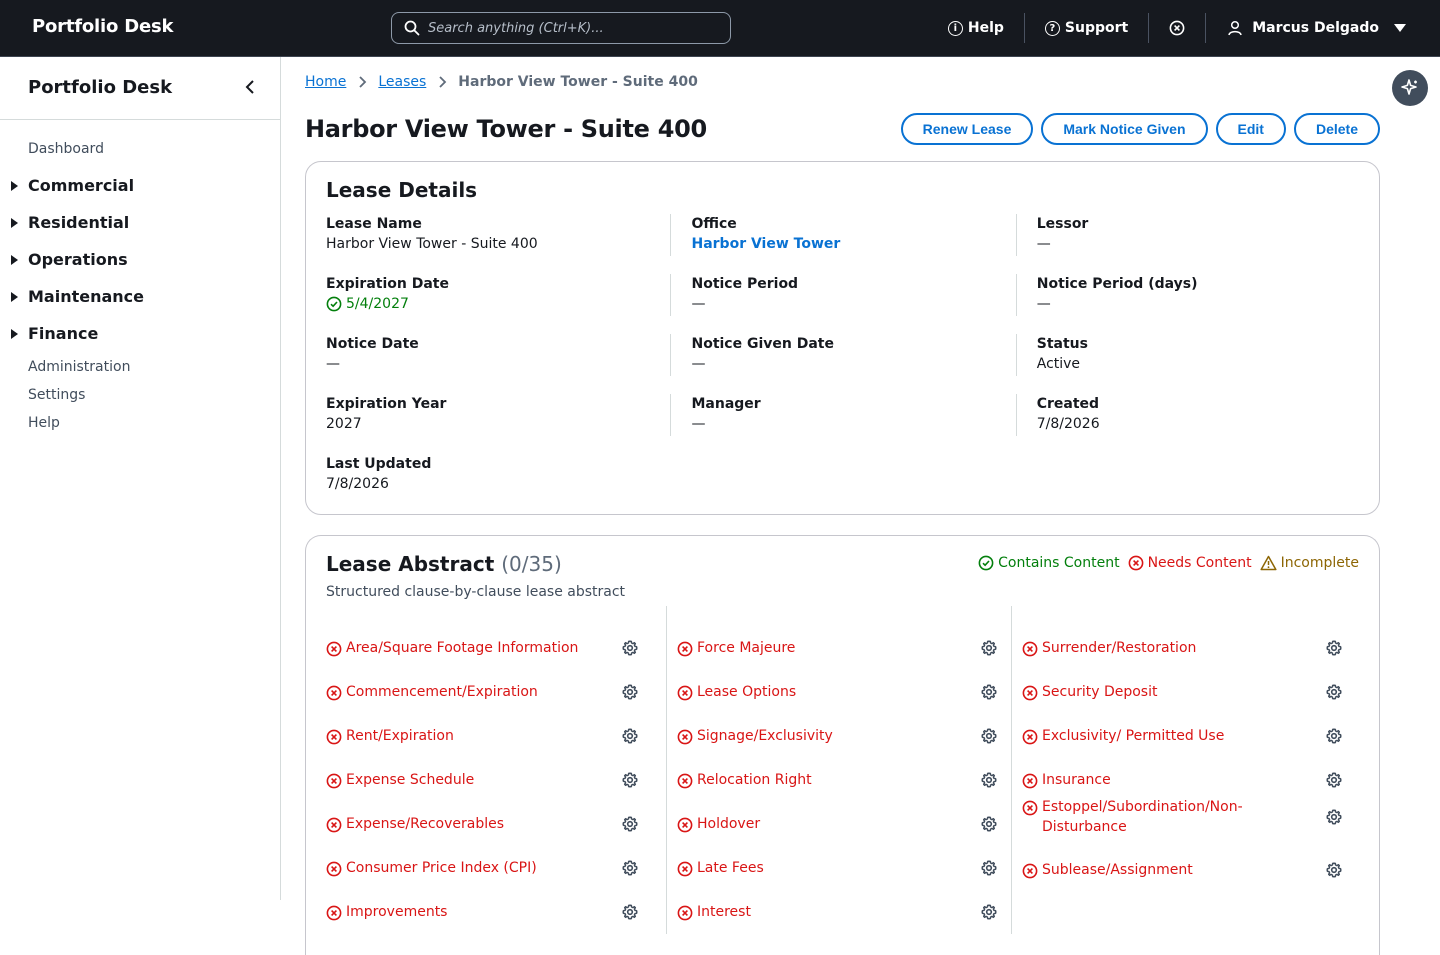 Image resolution: width=1440 pixels, height=955 pixels. I want to click on clause-name: Force Majeure, so click(736, 648).